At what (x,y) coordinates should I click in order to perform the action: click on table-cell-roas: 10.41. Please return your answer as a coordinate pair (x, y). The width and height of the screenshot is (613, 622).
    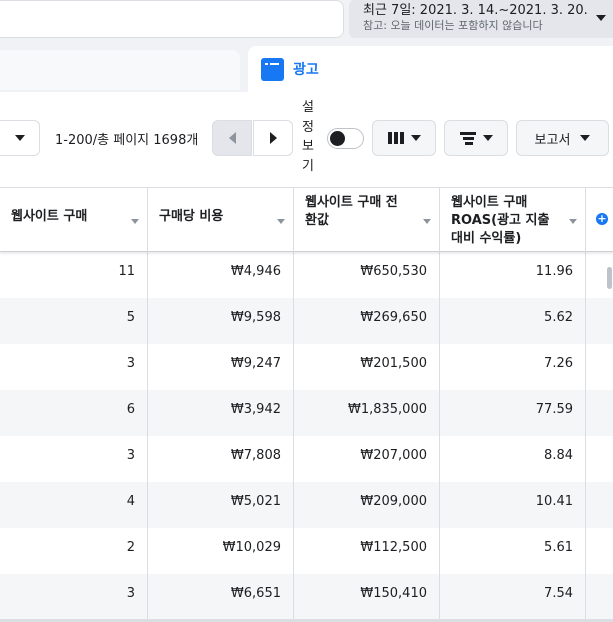
    Looking at the image, I should click on (513, 505).